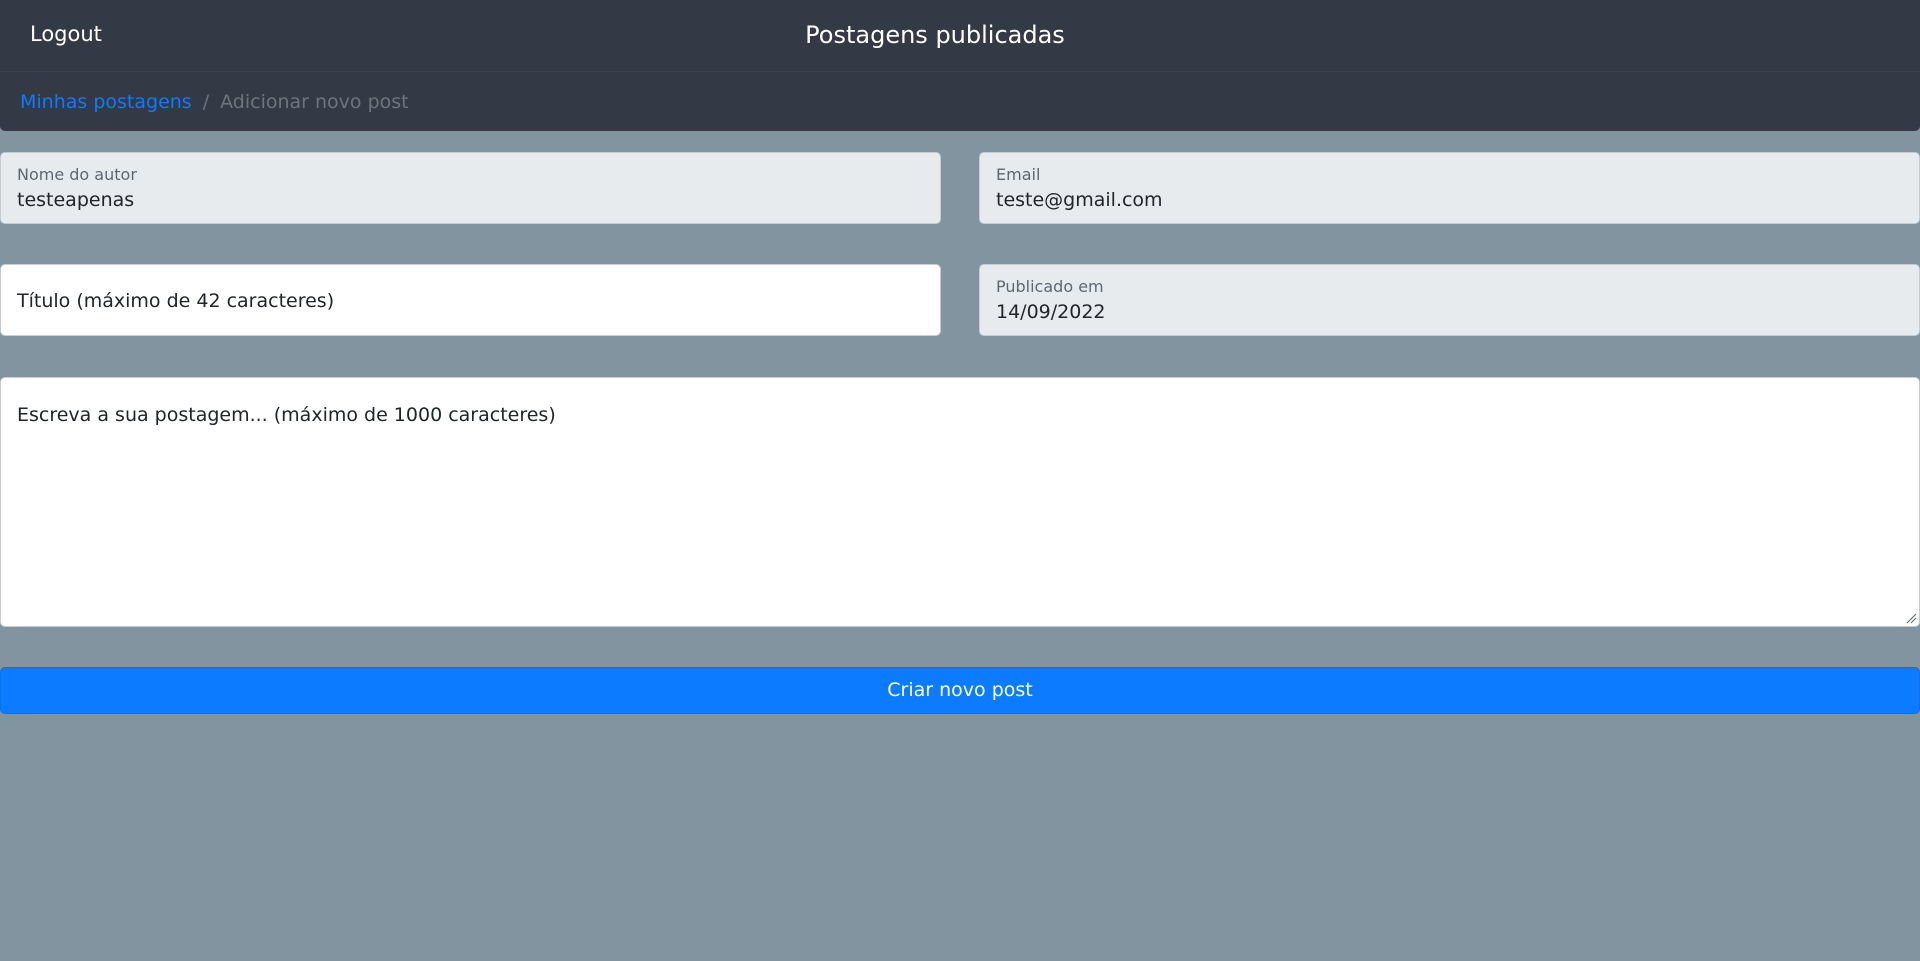 The height and width of the screenshot is (961, 1920). I want to click on published-date-value: 14/09/2022, so click(1051, 312).